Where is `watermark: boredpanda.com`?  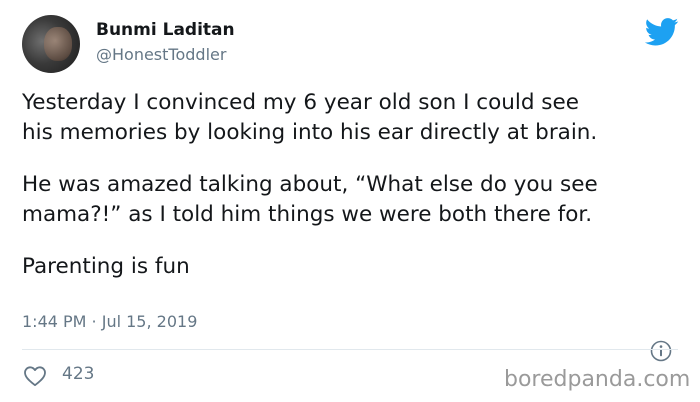
watermark: boredpanda.com is located at coordinates (597, 379).